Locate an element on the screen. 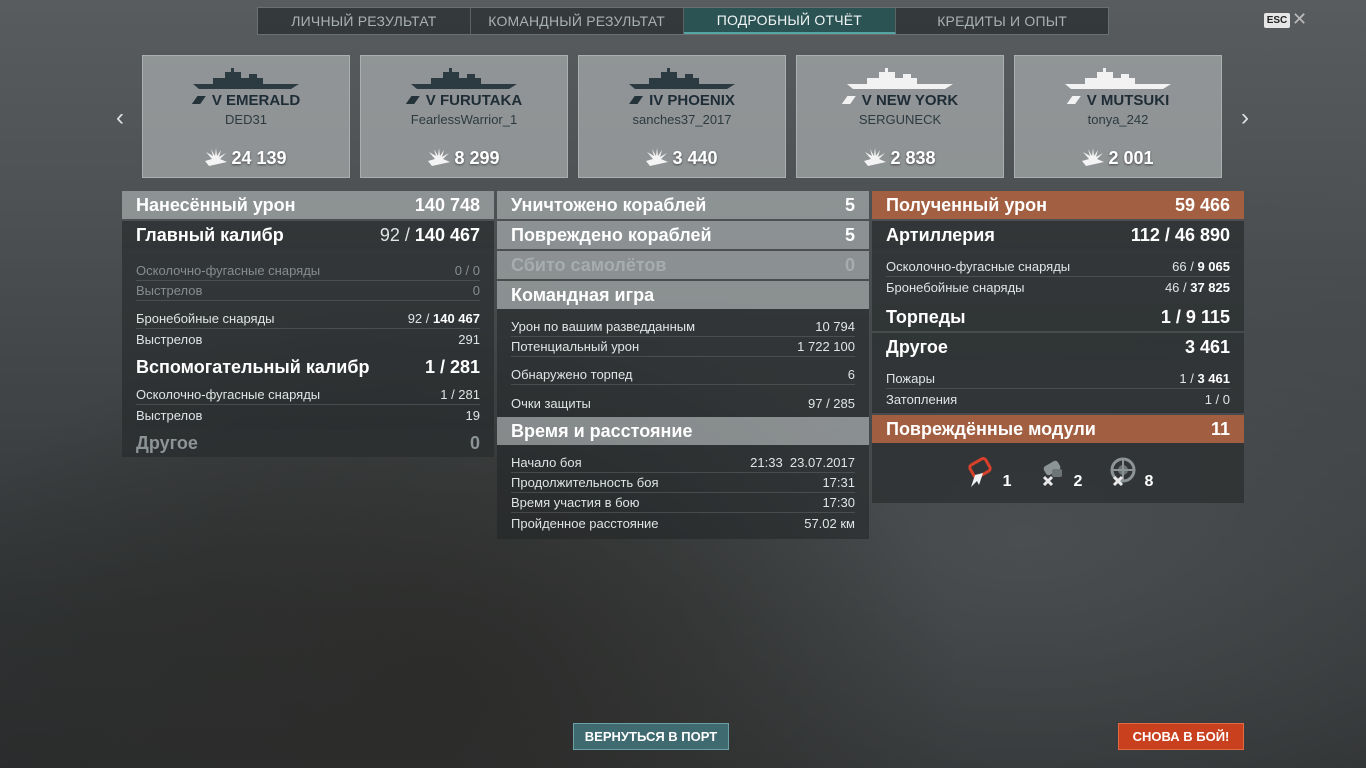 The height and width of the screenshot is (768, 1366). dealt-other-header: Другое 0 is located at coordinates (308, 443).